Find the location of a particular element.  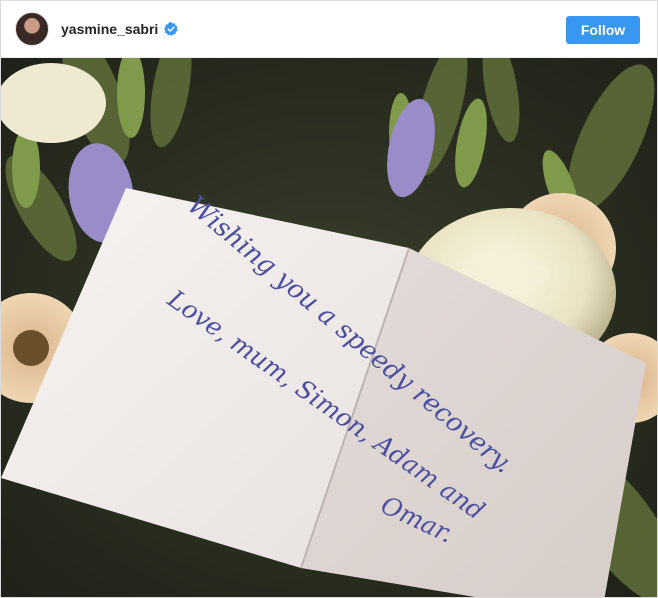

verified-badge-icon is located at coordinates (171, 29).